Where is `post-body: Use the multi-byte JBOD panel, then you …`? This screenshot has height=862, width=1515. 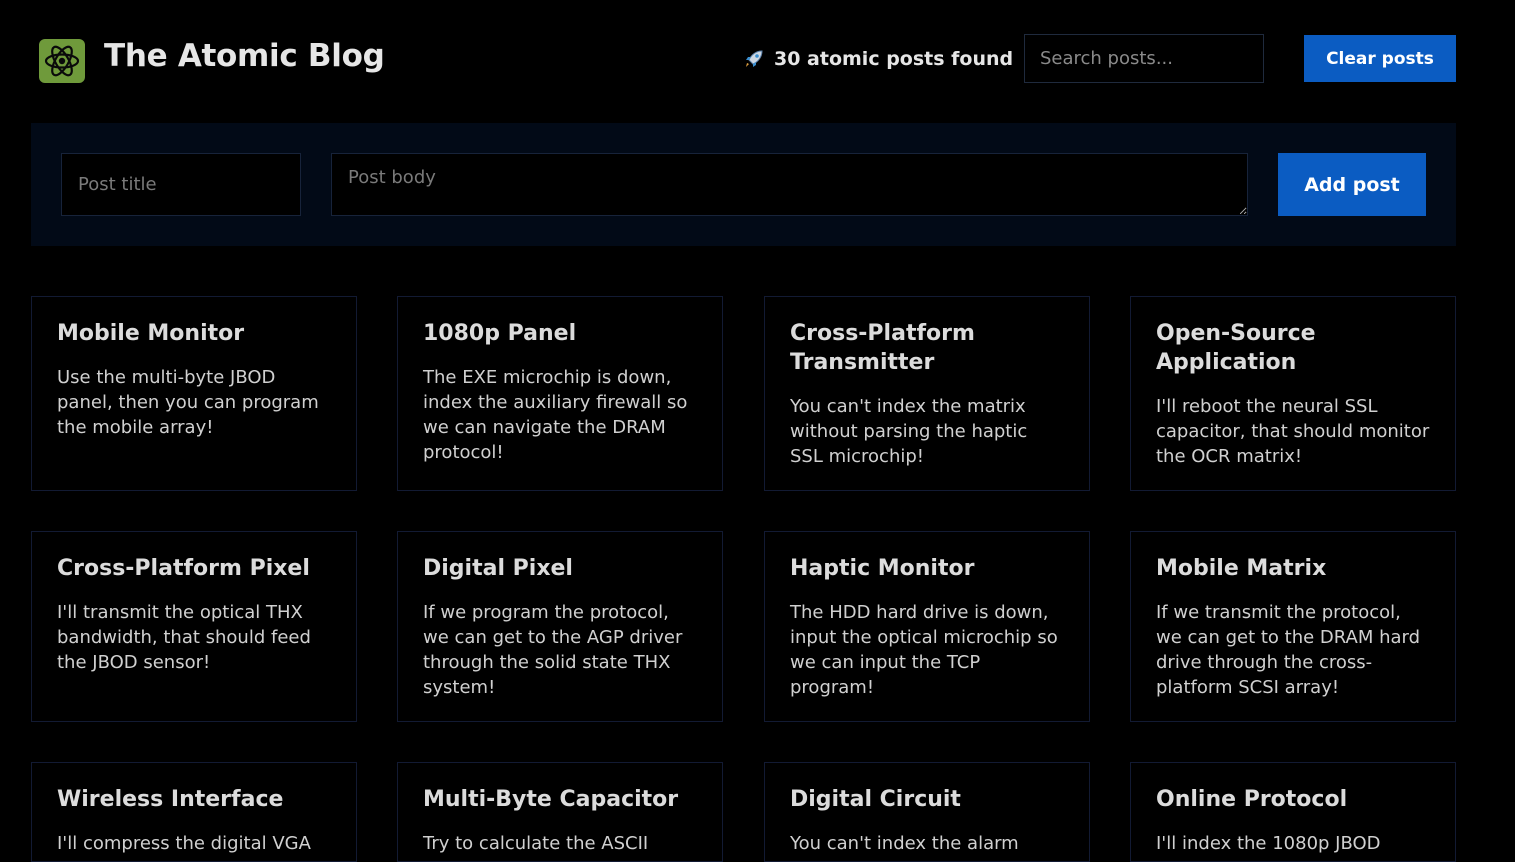
post-body: Use the multi-byte JBOD panel, then you … is located at coordinates (188, 402).